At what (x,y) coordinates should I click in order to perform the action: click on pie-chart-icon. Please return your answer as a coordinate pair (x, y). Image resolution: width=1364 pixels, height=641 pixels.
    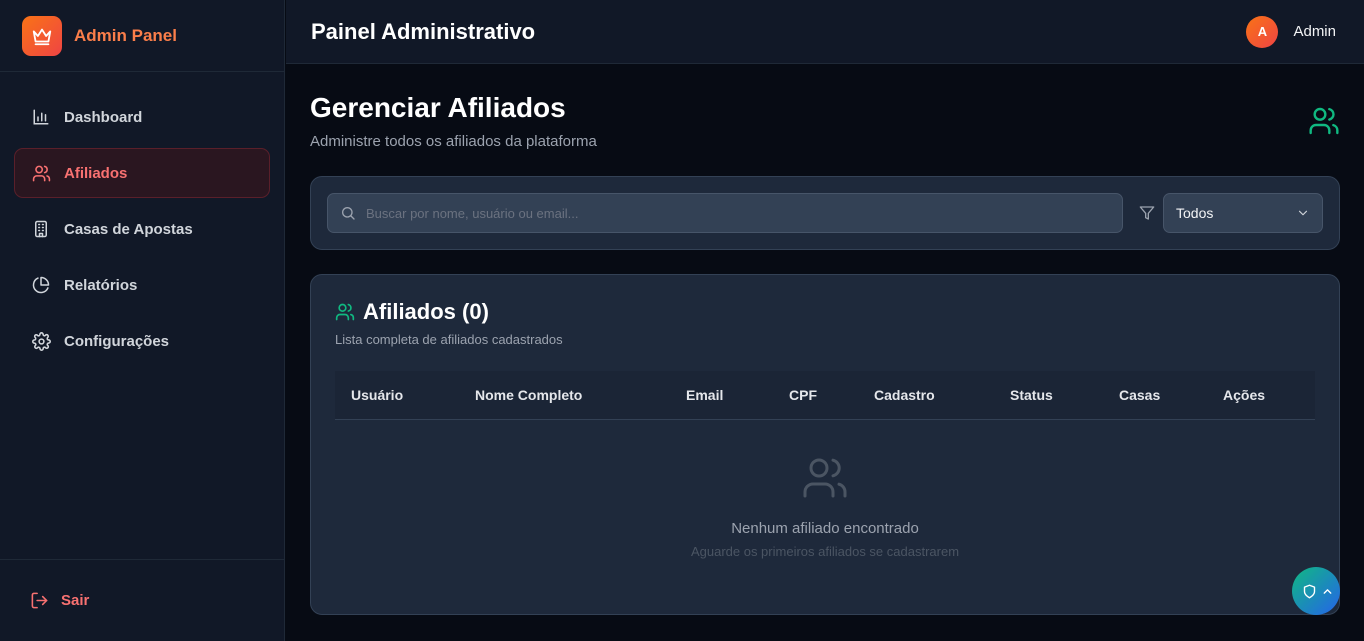
    Looking at the image, I should click on (41, 285).